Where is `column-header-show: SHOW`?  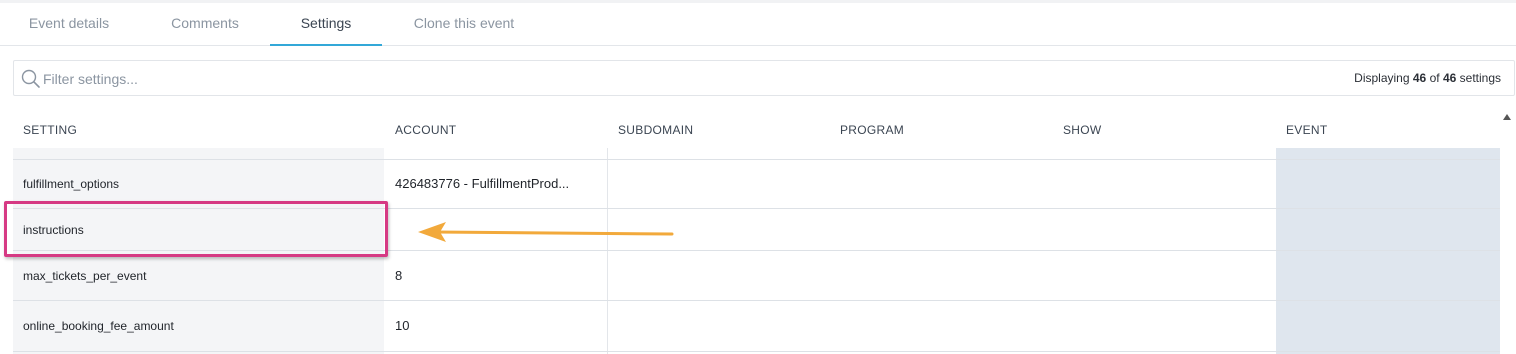
column-header-show: SHOW is located at coordinates (1082, 130).